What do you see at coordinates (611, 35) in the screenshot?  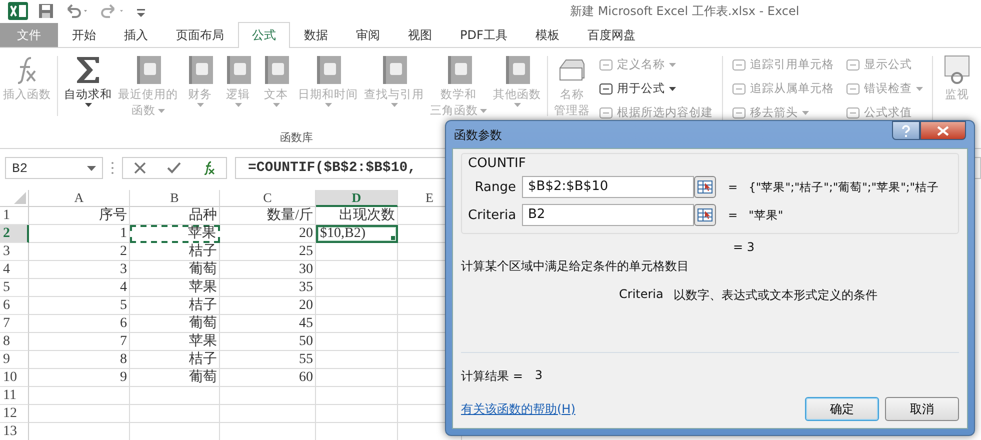 I see `ribbon-tab: 百度网盘` at bounding box center [611, 35].